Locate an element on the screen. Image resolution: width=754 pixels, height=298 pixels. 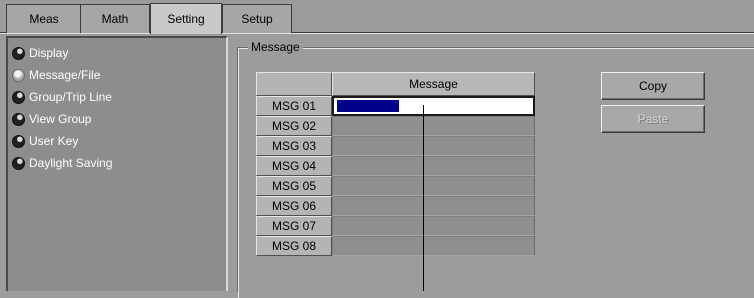
group-box-title: Message is located at coordinates (275, 47).